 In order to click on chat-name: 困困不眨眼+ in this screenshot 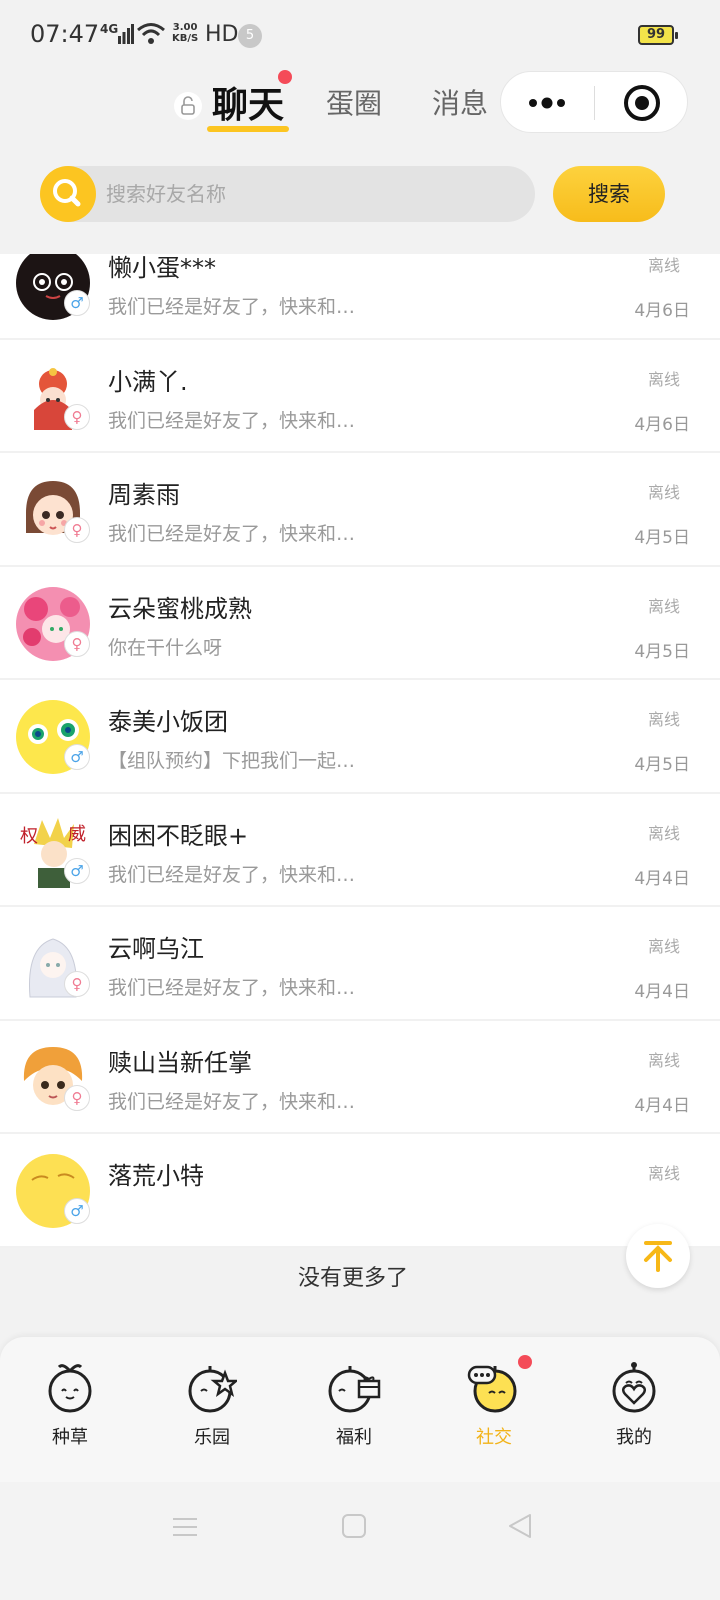, I will do `click(178, 835)`.